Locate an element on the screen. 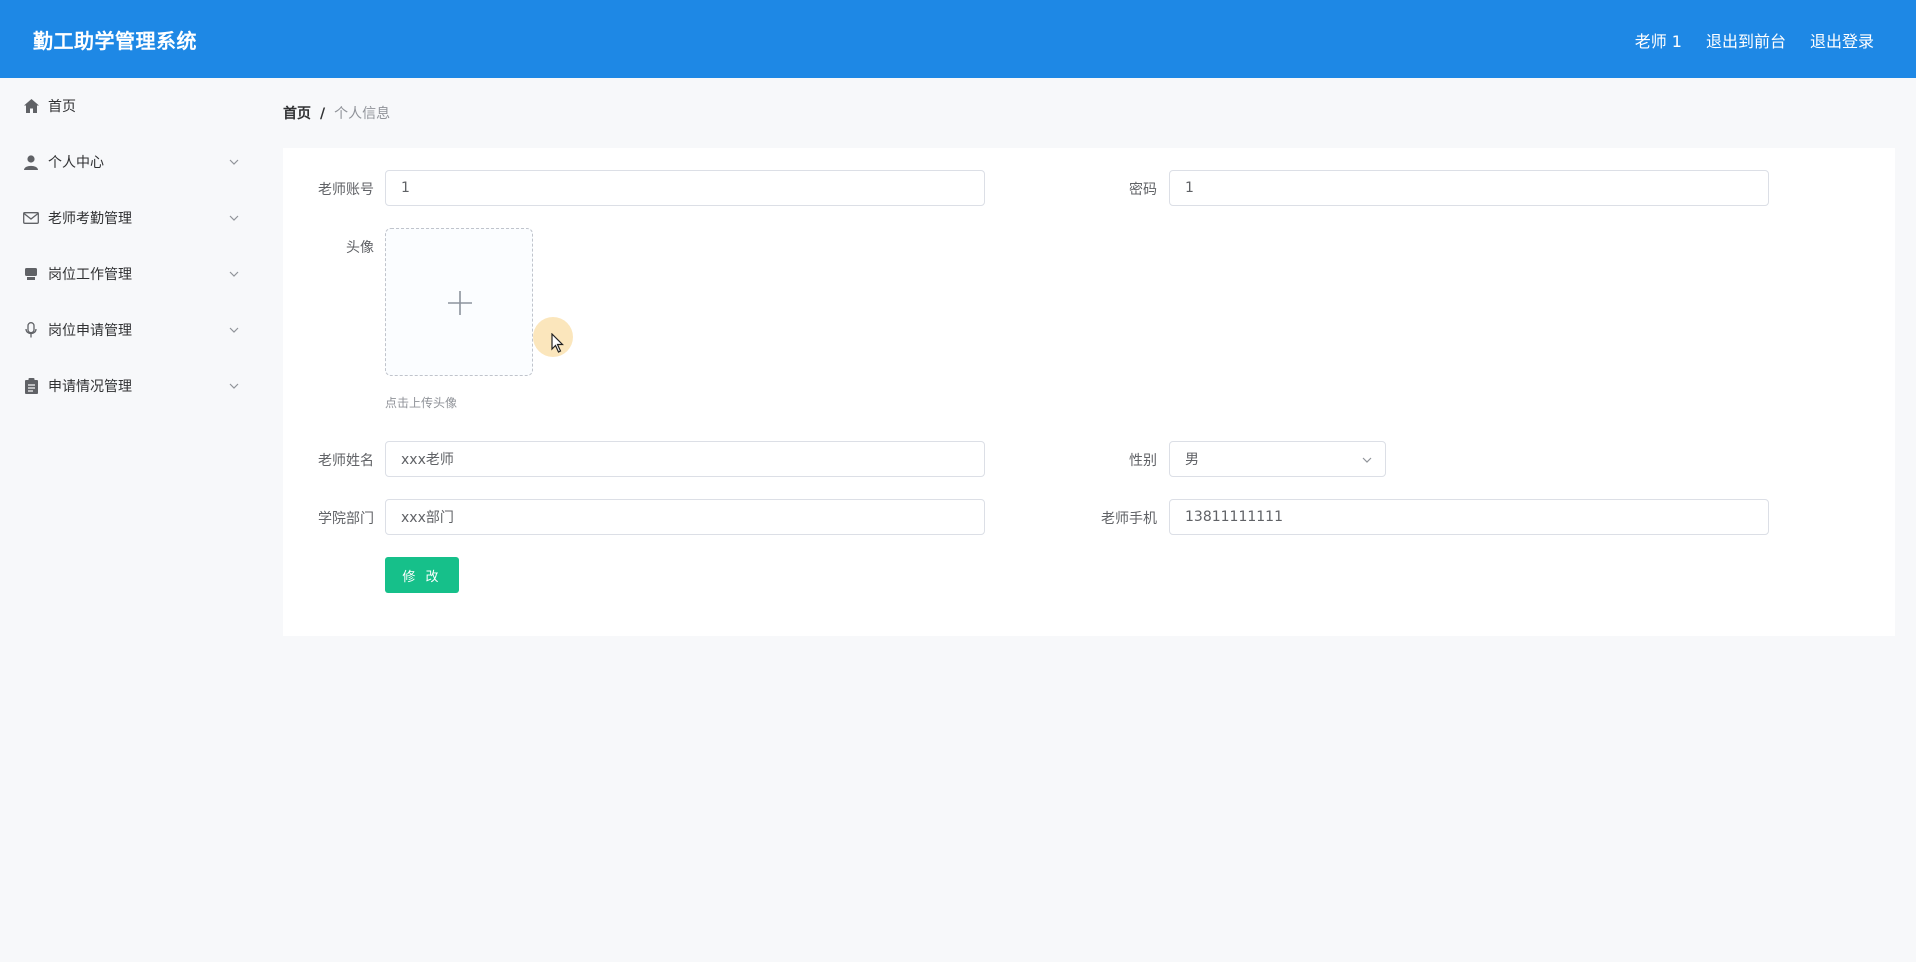 This screenshot has height=962, width=1916. home-icon is located at coordinates (31, 106).